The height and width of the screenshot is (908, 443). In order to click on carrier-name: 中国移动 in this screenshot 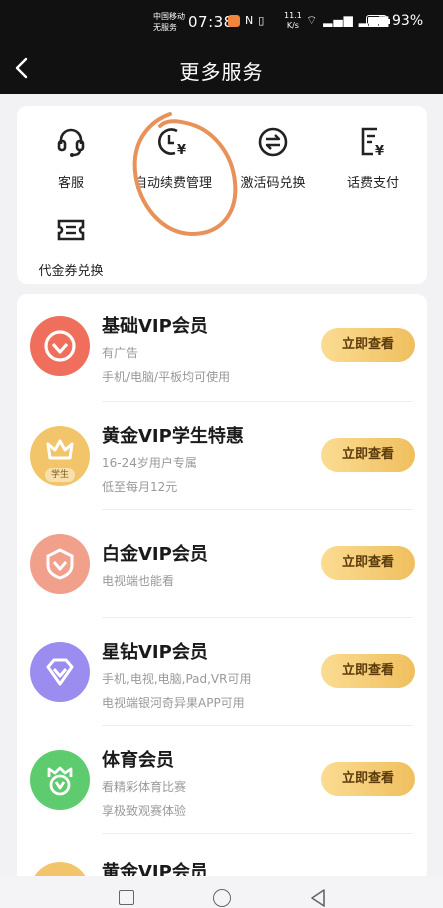, I will do `click(169, 16)`.